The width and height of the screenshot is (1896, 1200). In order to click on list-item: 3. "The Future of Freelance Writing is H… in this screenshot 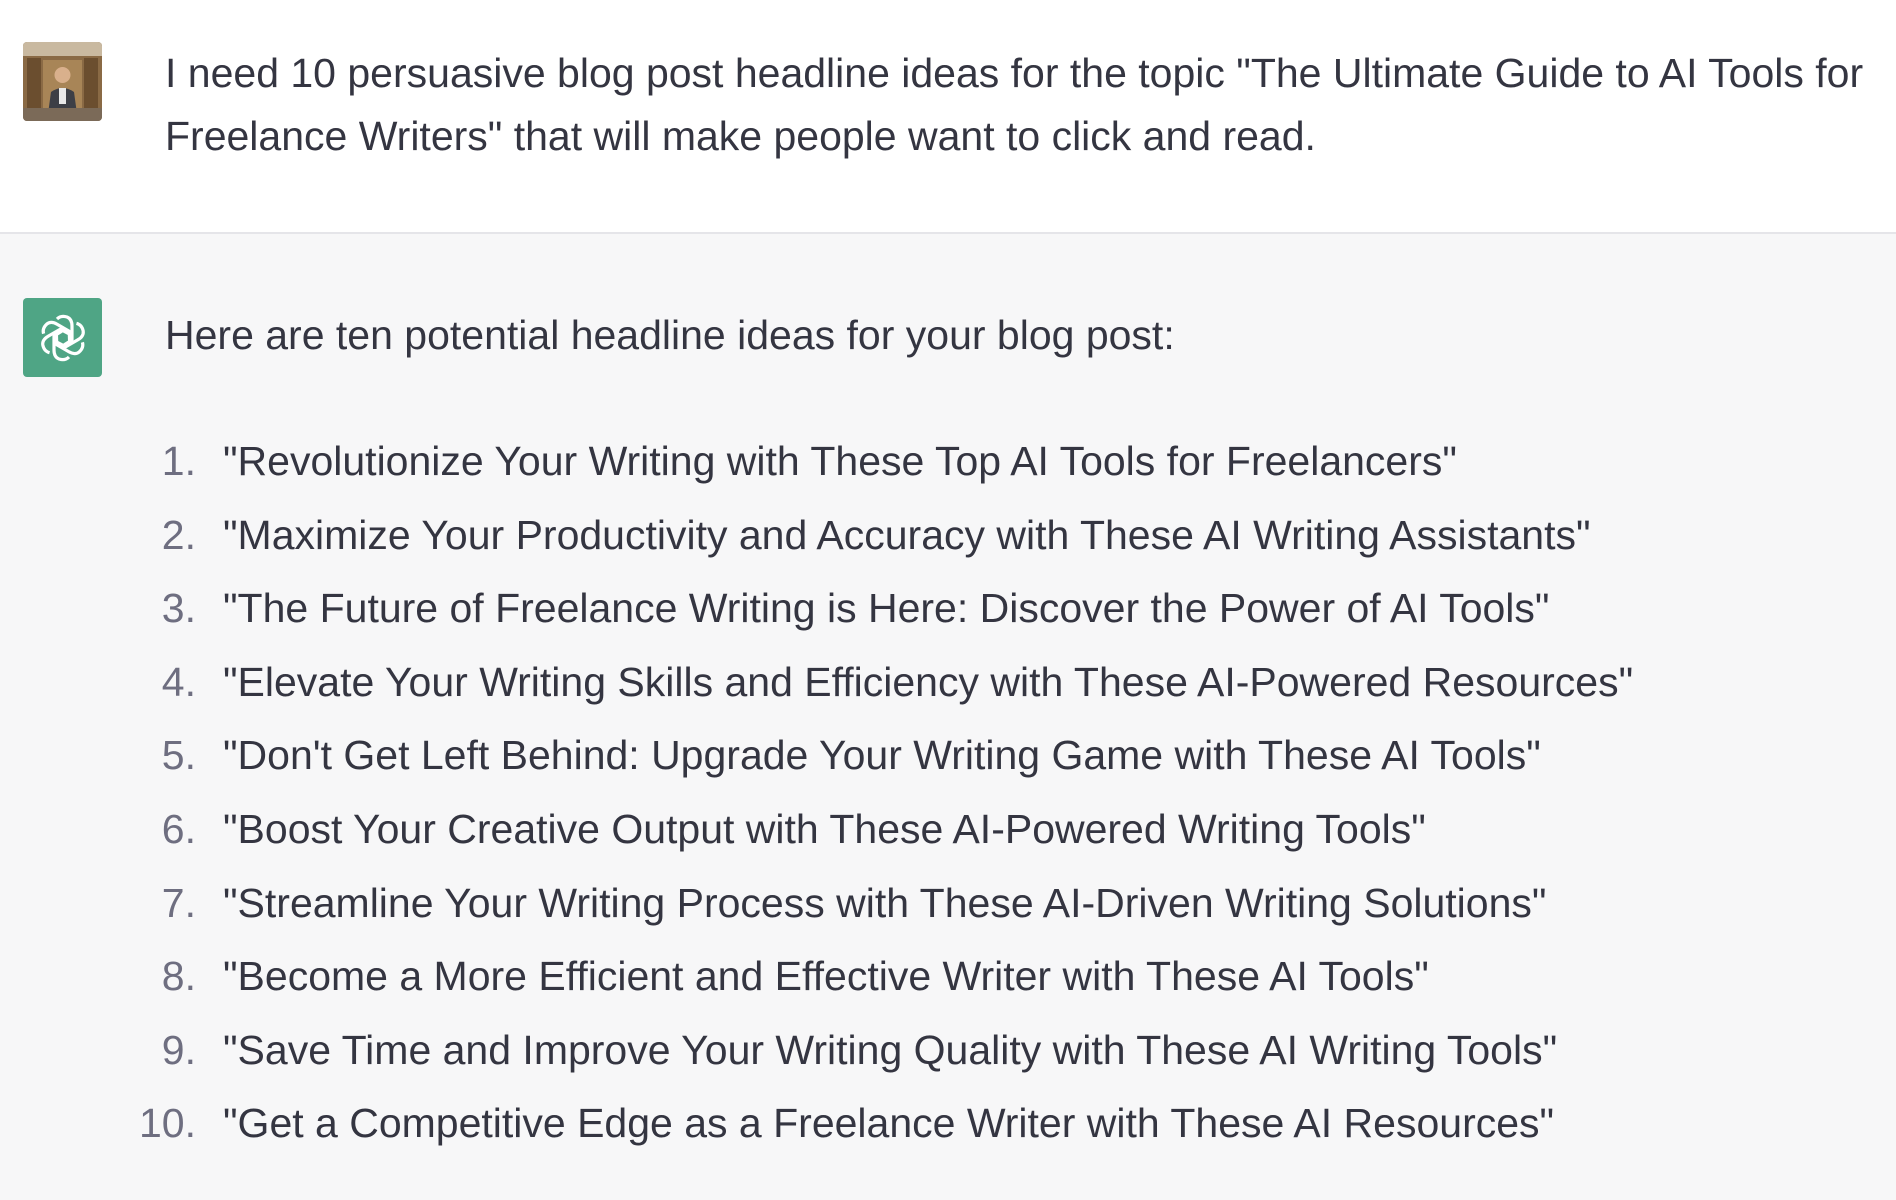, I will do `click(948, 614)`.